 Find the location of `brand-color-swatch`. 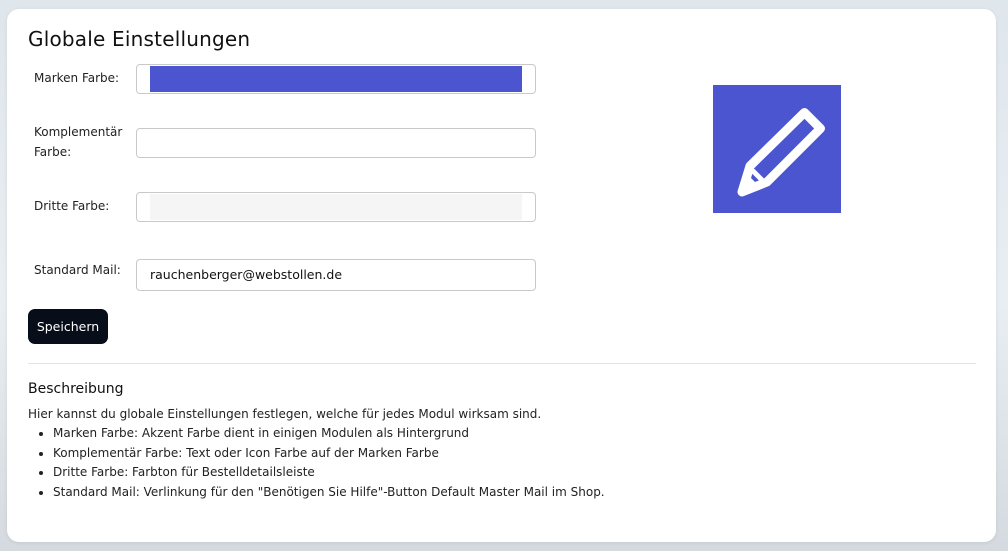

brand-color-swatch is located at coordinates (336, 79).